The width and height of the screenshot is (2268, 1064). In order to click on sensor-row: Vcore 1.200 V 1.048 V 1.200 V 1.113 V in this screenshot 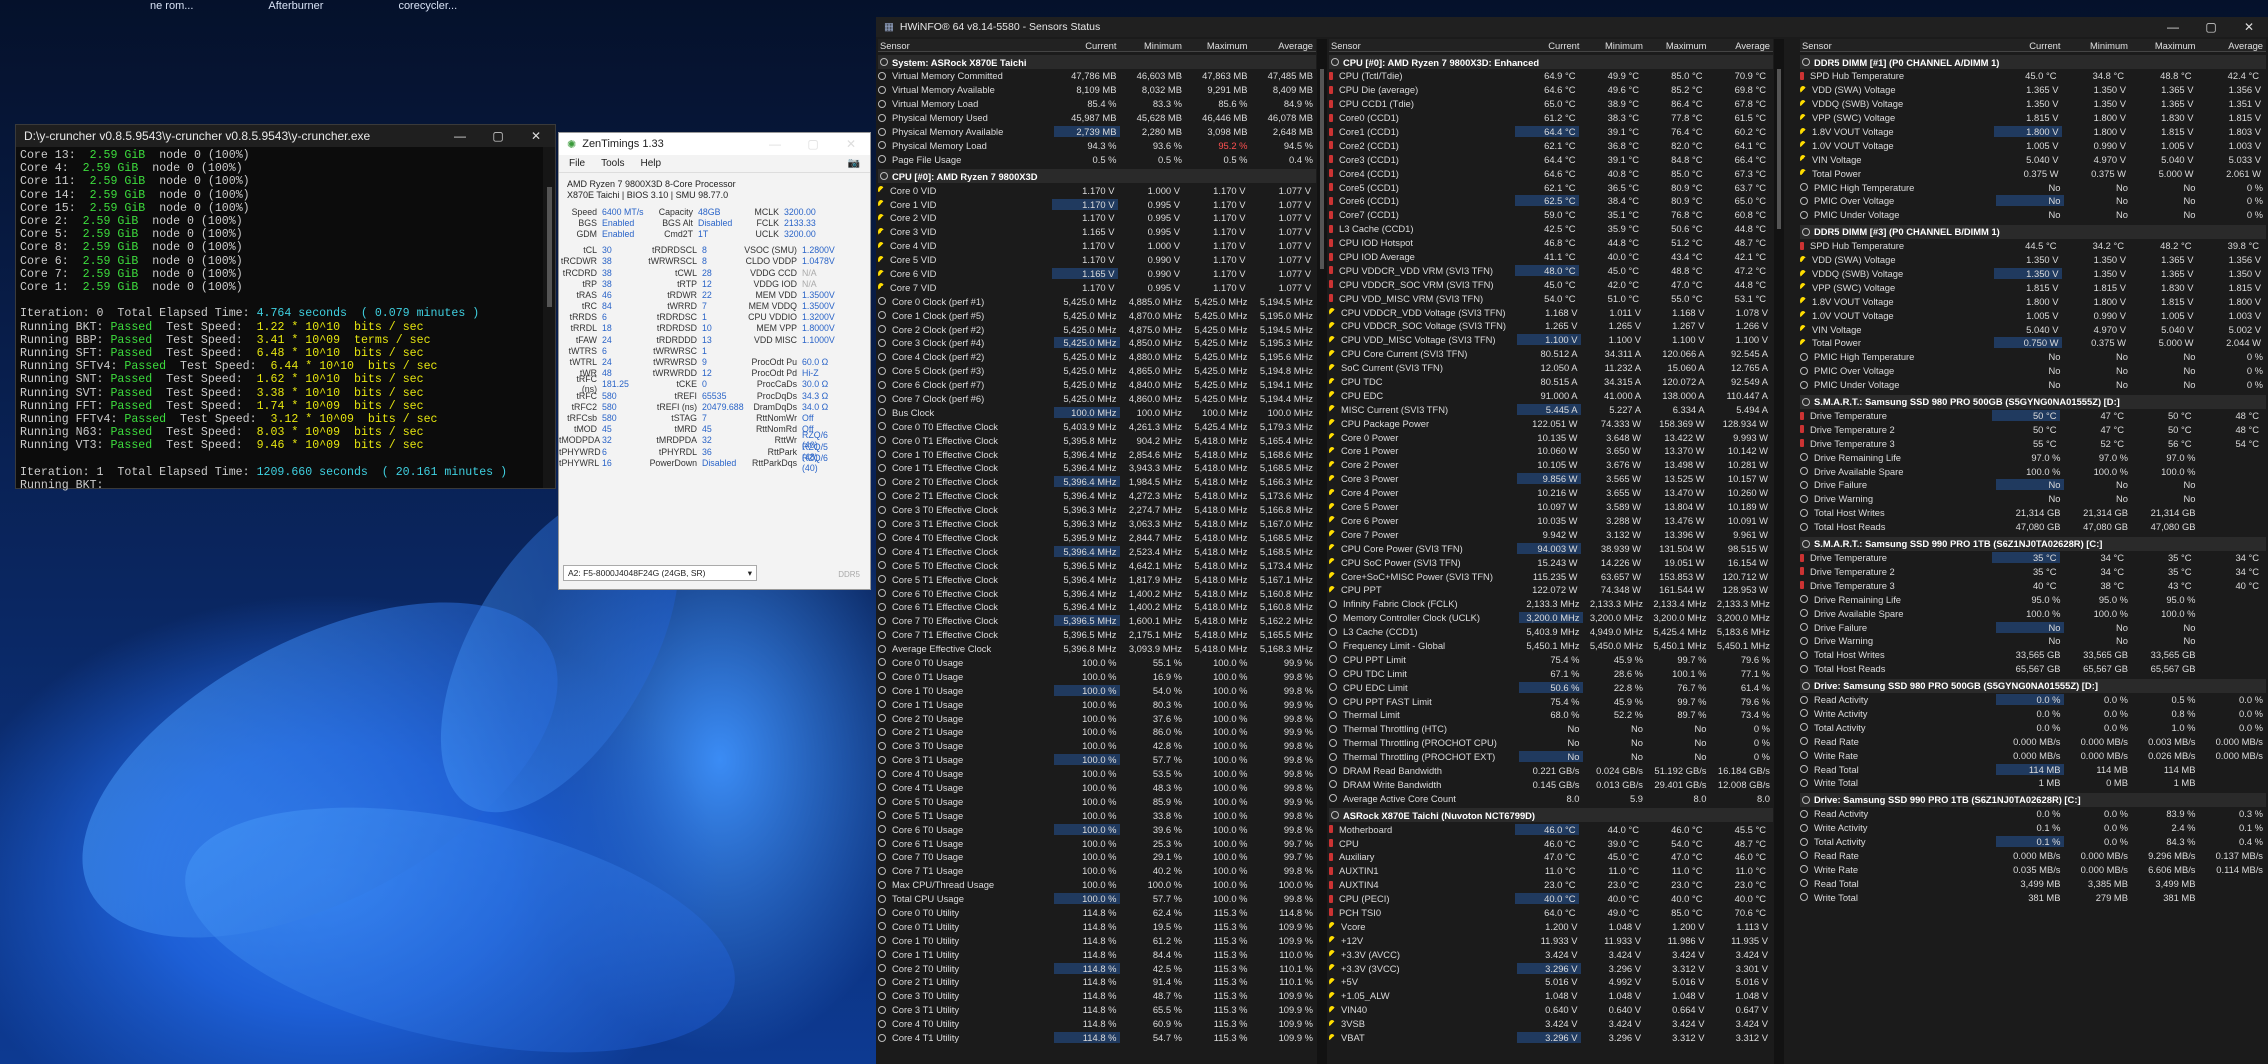, I will do `click(1551, 926)`.